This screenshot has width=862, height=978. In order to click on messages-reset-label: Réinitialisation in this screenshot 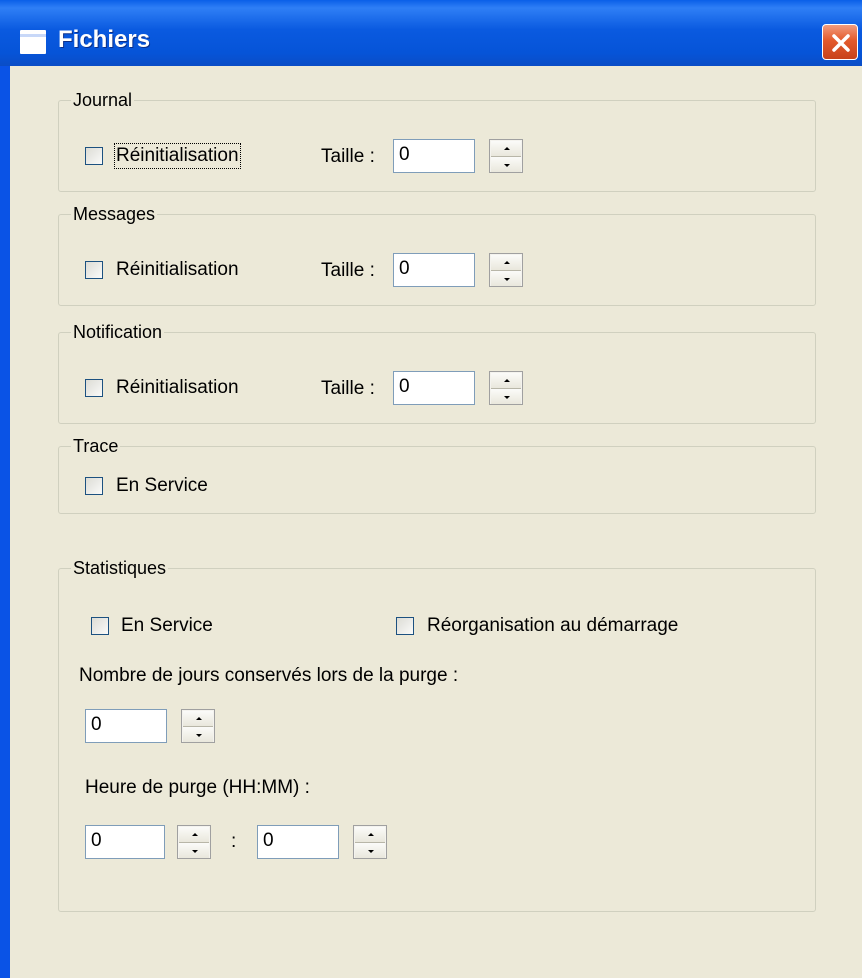, I will do `click(177, 270)`.